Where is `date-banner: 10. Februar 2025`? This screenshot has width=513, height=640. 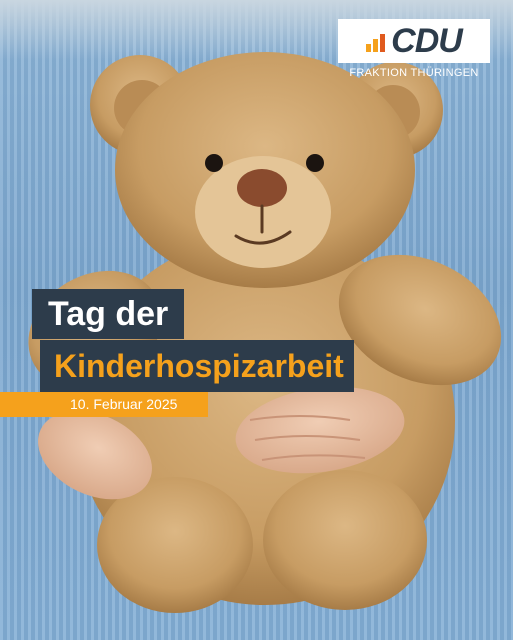
date-banner: 10. Februar 2025 is located at coordinates (104, 404).